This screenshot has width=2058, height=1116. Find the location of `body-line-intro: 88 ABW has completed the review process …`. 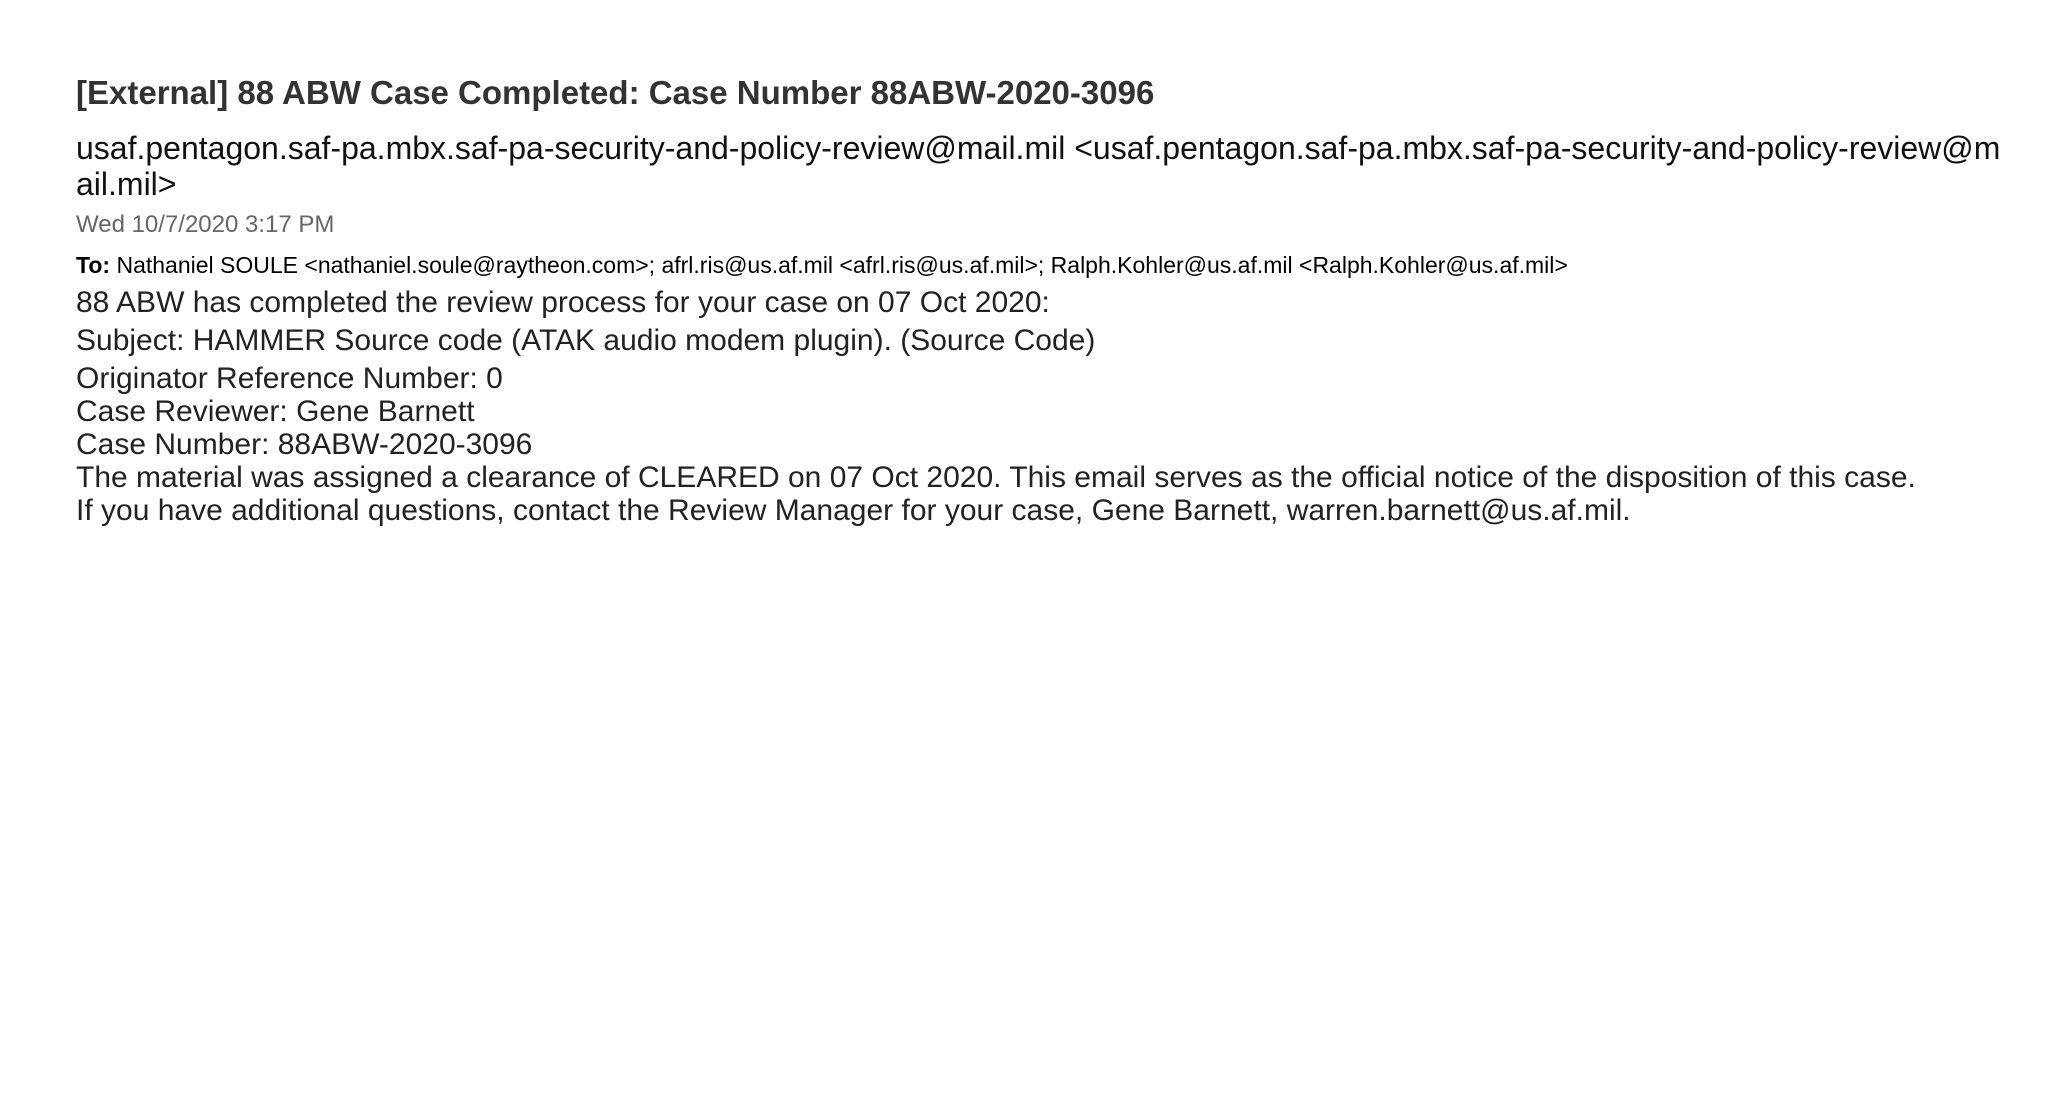

body-line-intro: 88 ABW has completed the review process … is located at coordinates (563, 302).